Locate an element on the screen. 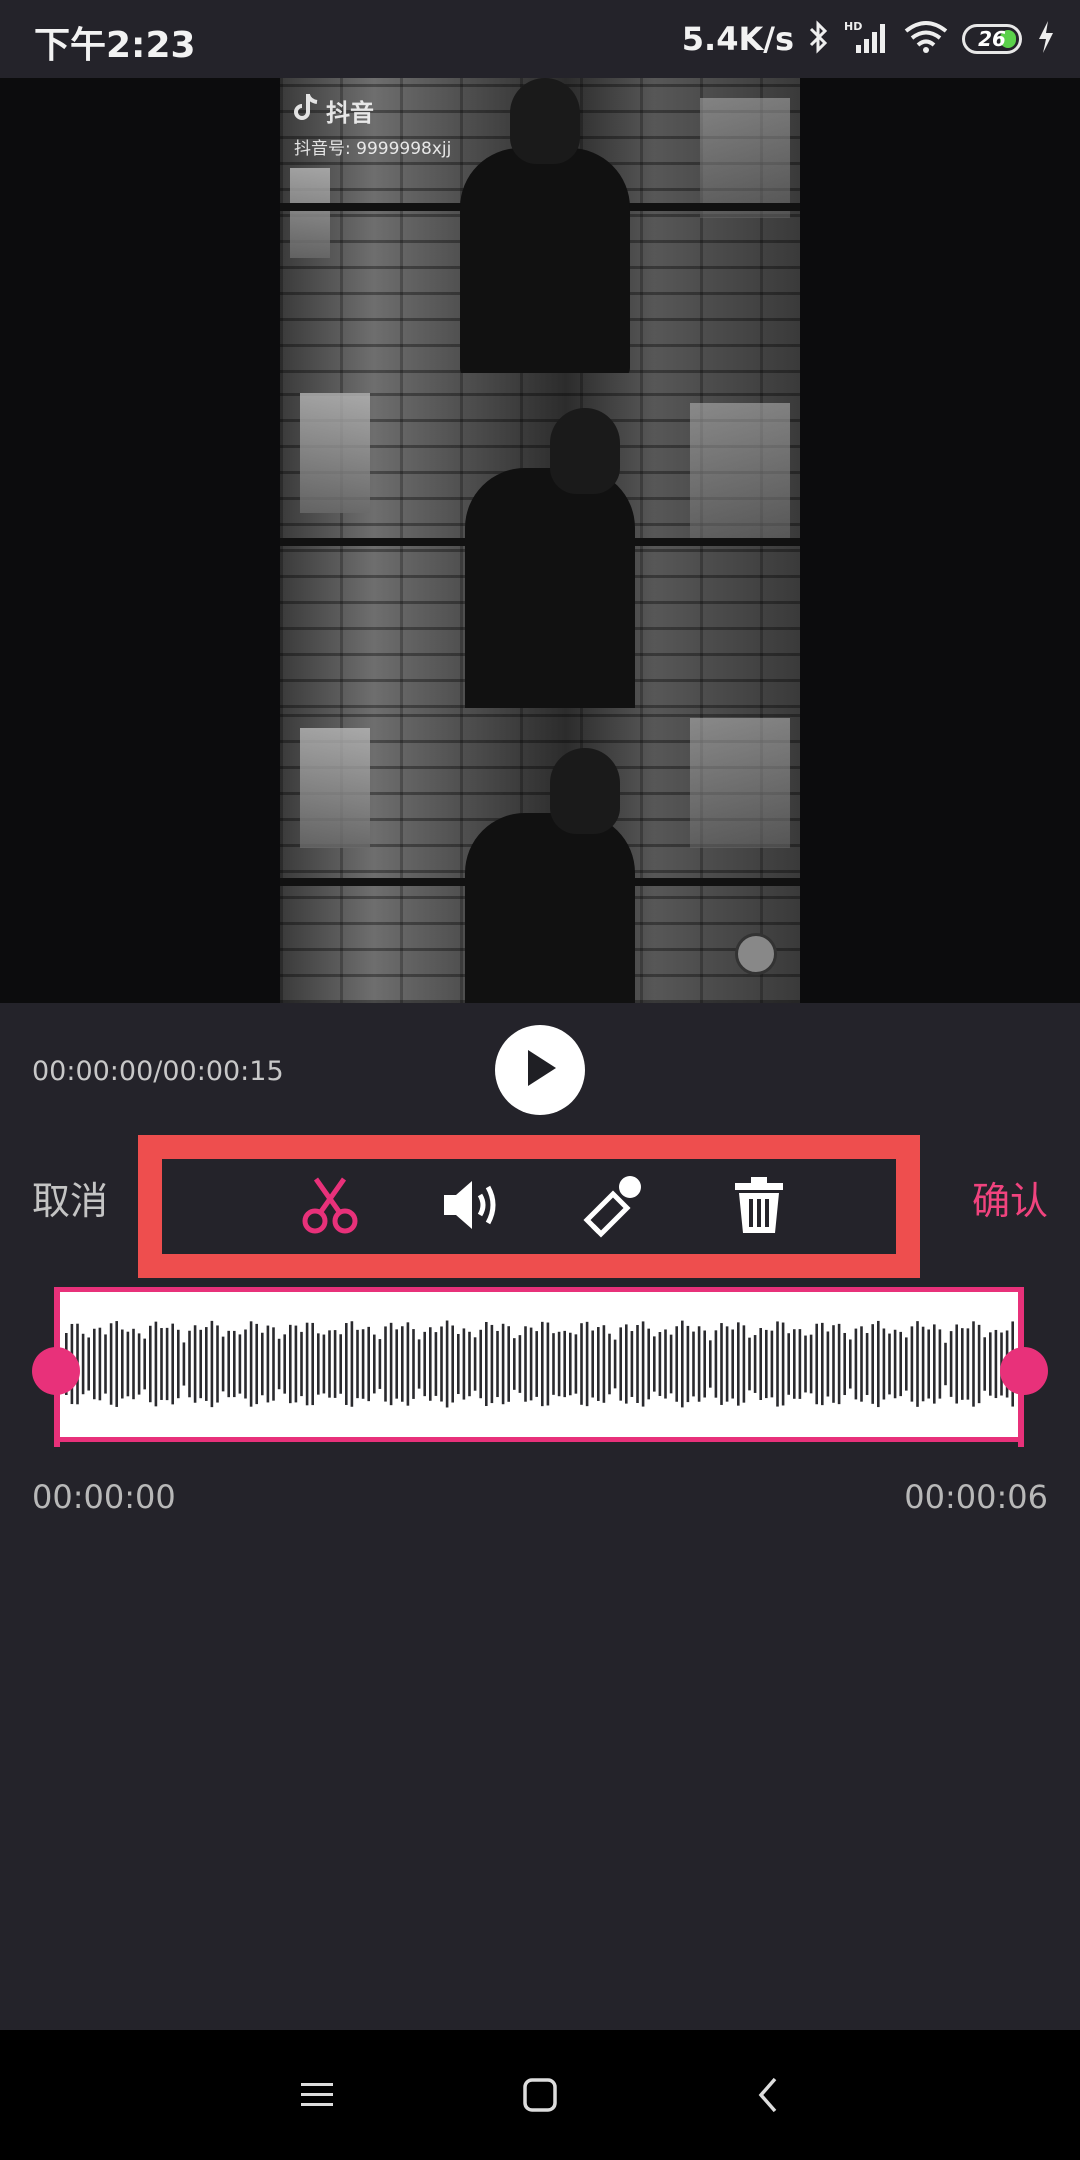 This screenshot has width=1080, height=2160. menu-icon is located at coordinates (317, 2095).